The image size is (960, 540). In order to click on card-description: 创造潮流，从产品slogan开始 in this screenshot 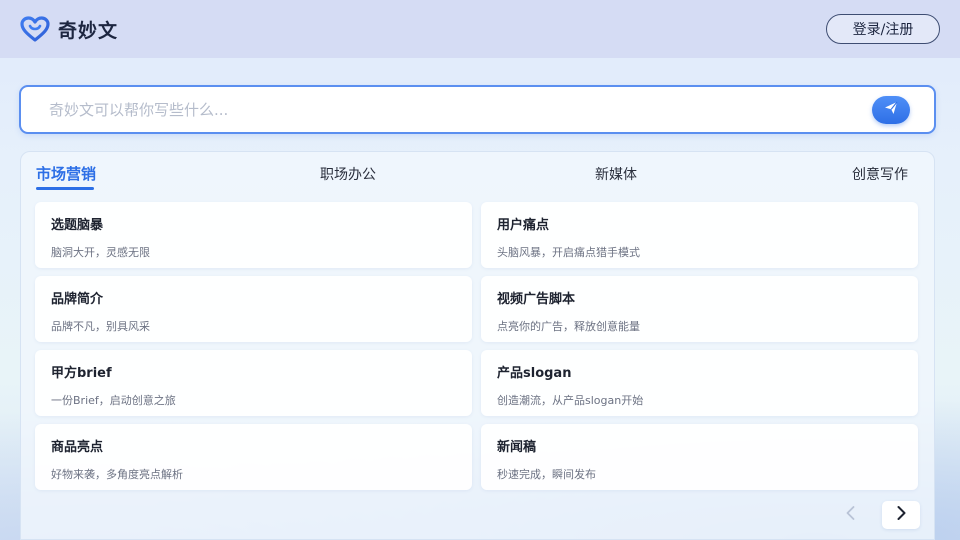, I will do `click(570, 400)`.